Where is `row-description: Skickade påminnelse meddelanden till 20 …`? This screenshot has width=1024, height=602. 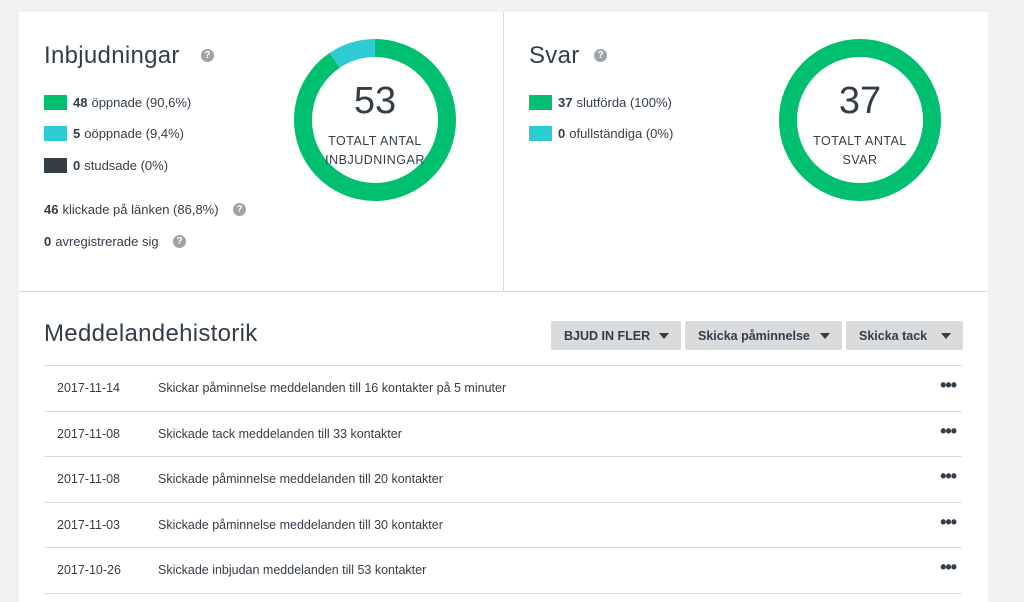 row-description: Skickade påminnelse meddelanden till 20 … is located at coordinates (300, 479).